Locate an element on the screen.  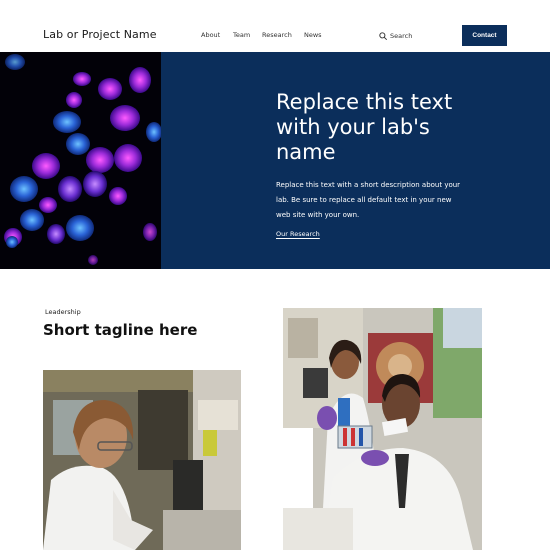
search-button: Search is located at coordinates (395, 36).